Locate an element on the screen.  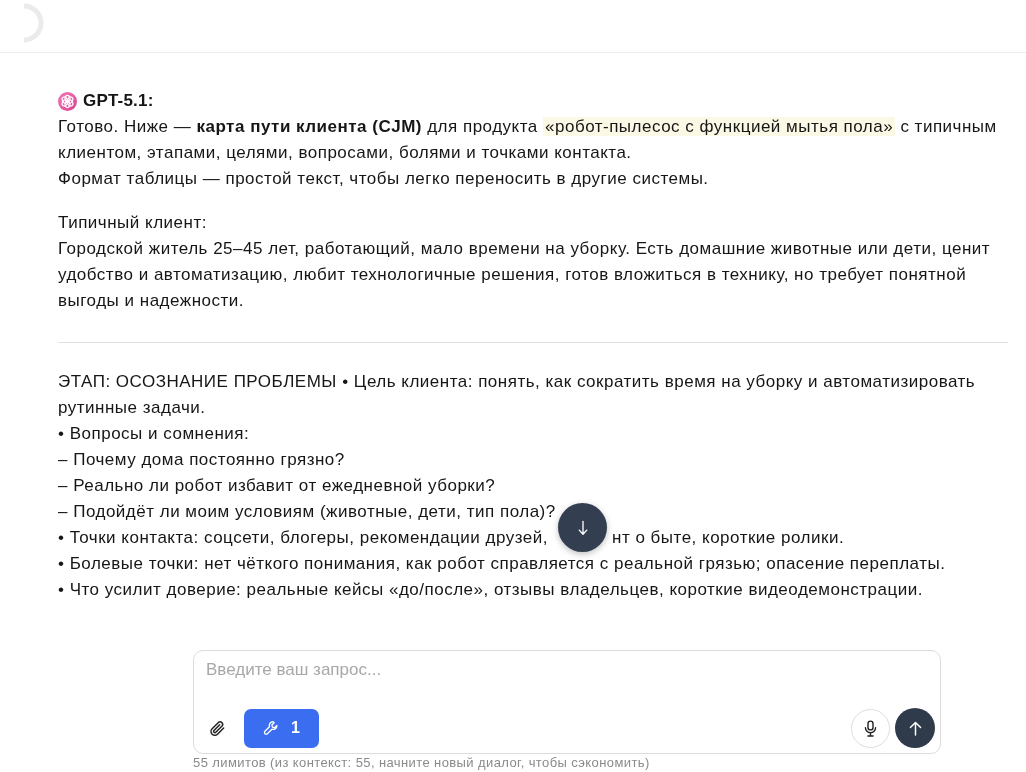
message-text: – Реально ли робот избавит от ежедневной уборки? is located at coordinates (277, 486).